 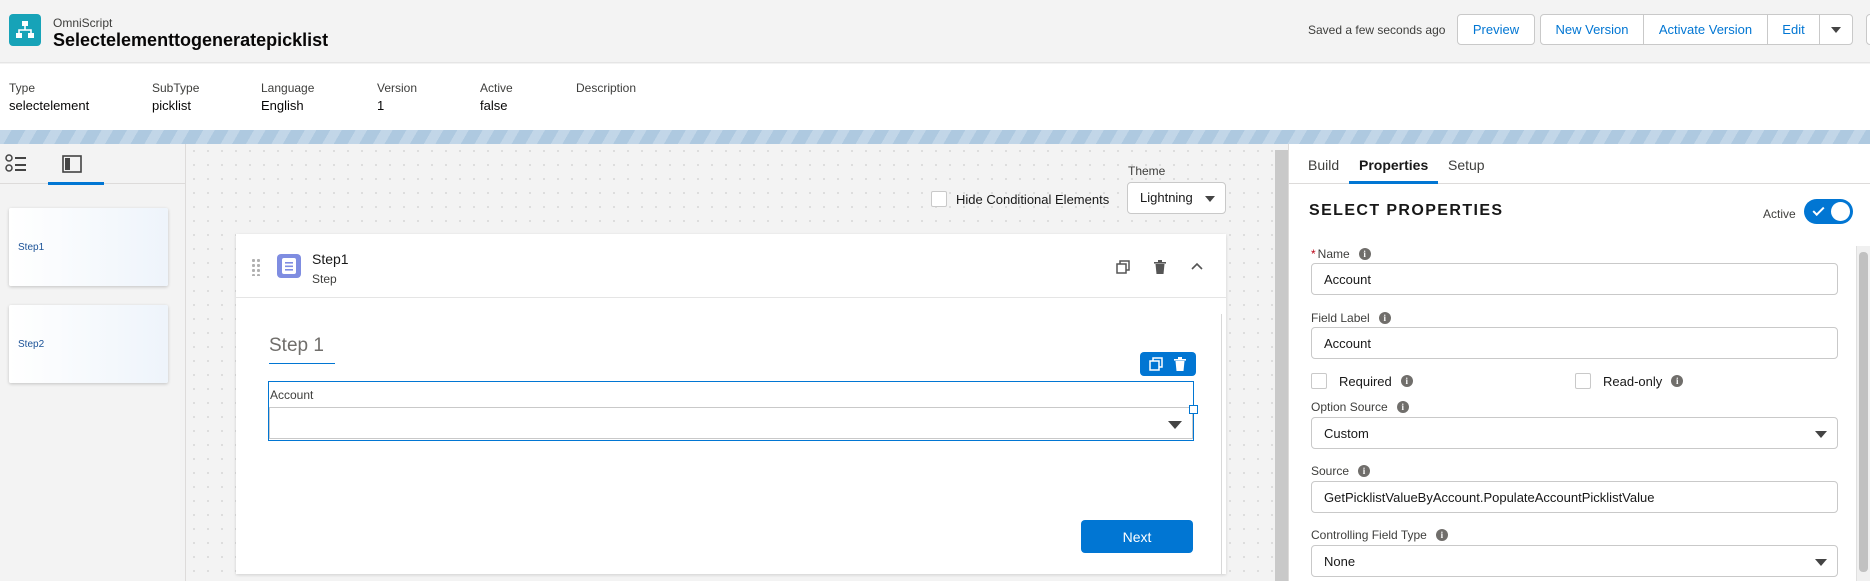 What do you see at coordinates (72, 164) in the screenshot?
I see `panel-view-icon` at bounding box center [72, 164].